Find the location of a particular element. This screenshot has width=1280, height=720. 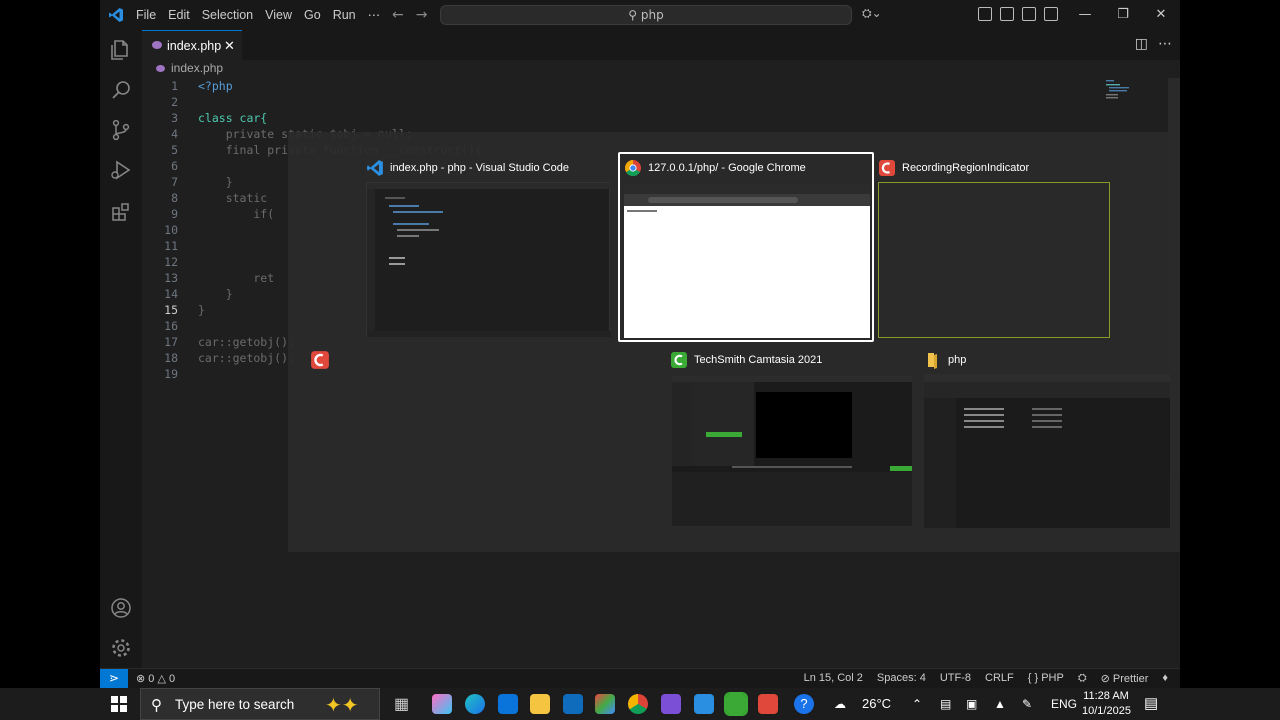

back-arrow-icon: ← is located at coordinates (398, 15).